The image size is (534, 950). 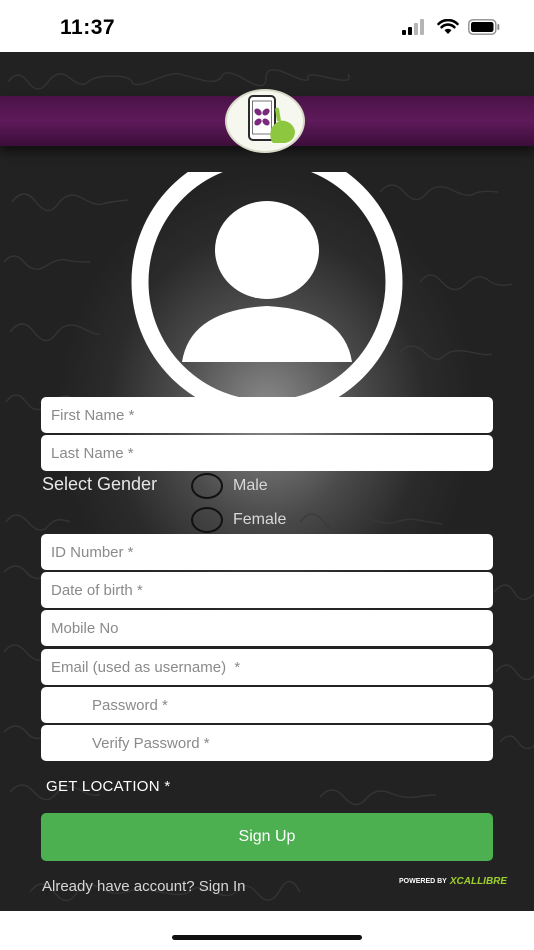 I want to click on date-of-birth-placeholder: Date of birth *, so click(x=97, y=590).